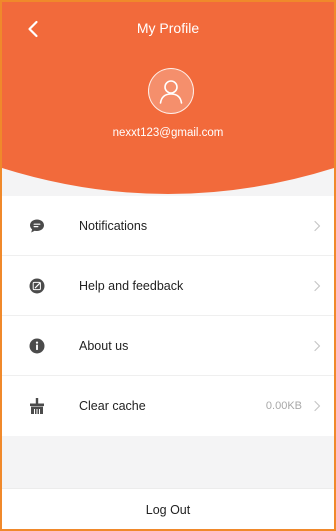 Image resolution: width=336 pixels, height=531 pixels. Describe the element at coordinates (168, 508) in the screenshot. I see `logout-button: Log Out` at that location.